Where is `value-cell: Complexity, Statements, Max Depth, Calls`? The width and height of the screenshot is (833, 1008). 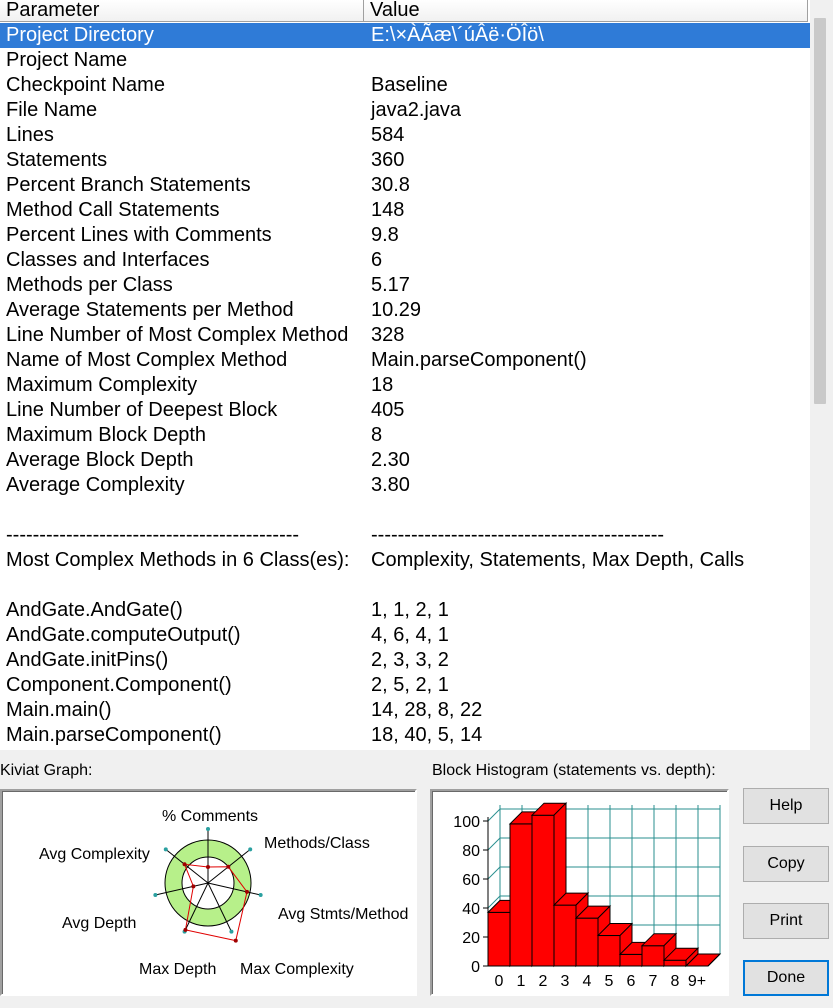 value-cell: Complexity, Statements, Max Depth, Calls is located at coordinates (558, 560).